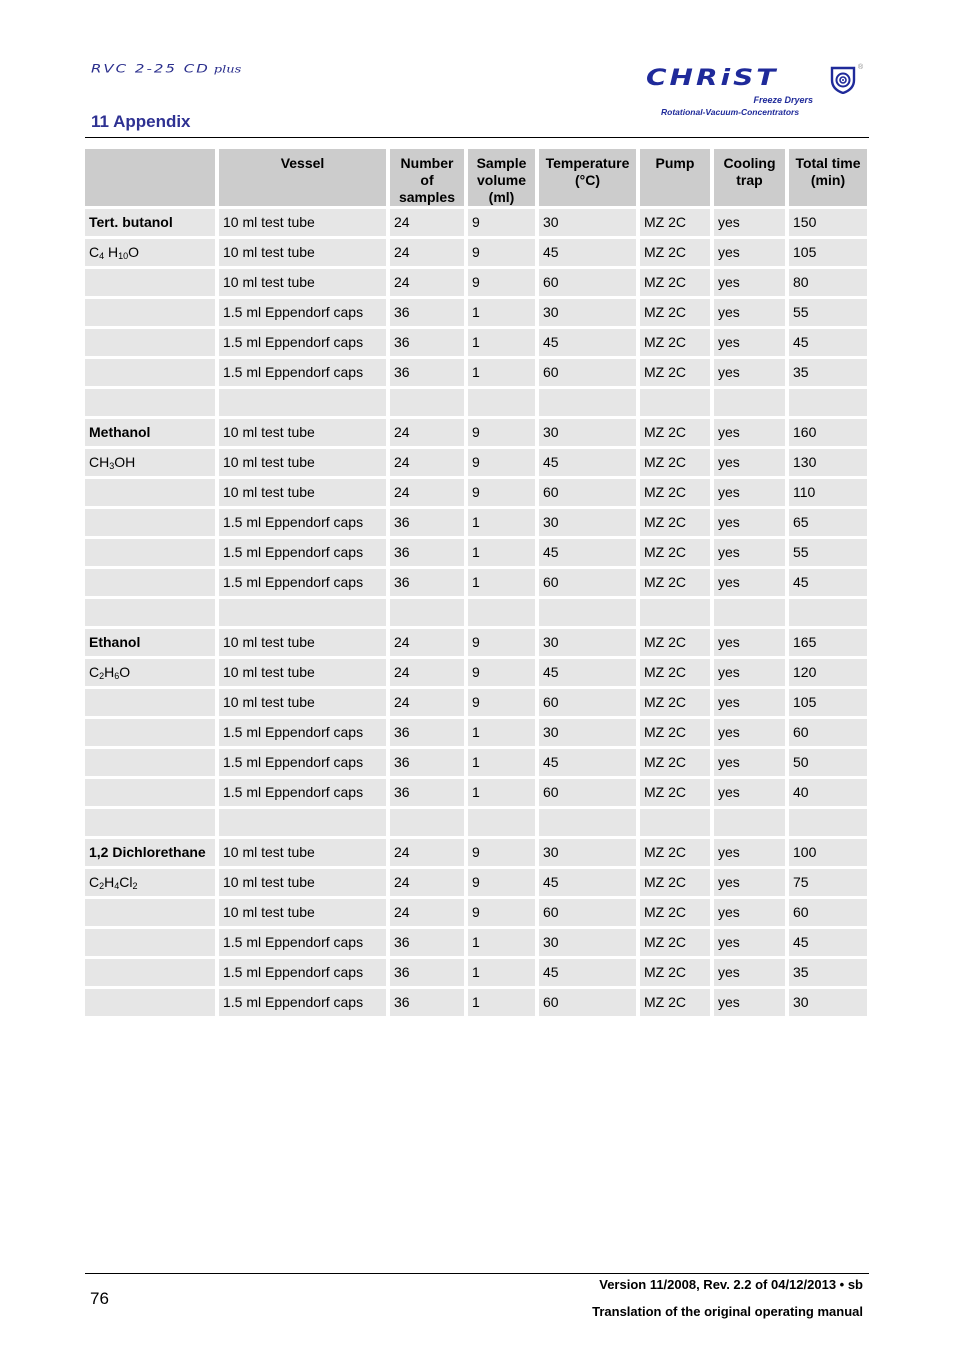  What do you see at coordinates (227, 70) in the screenshot?
I see `model-suffix: plus` at bounding box center [227, 70].